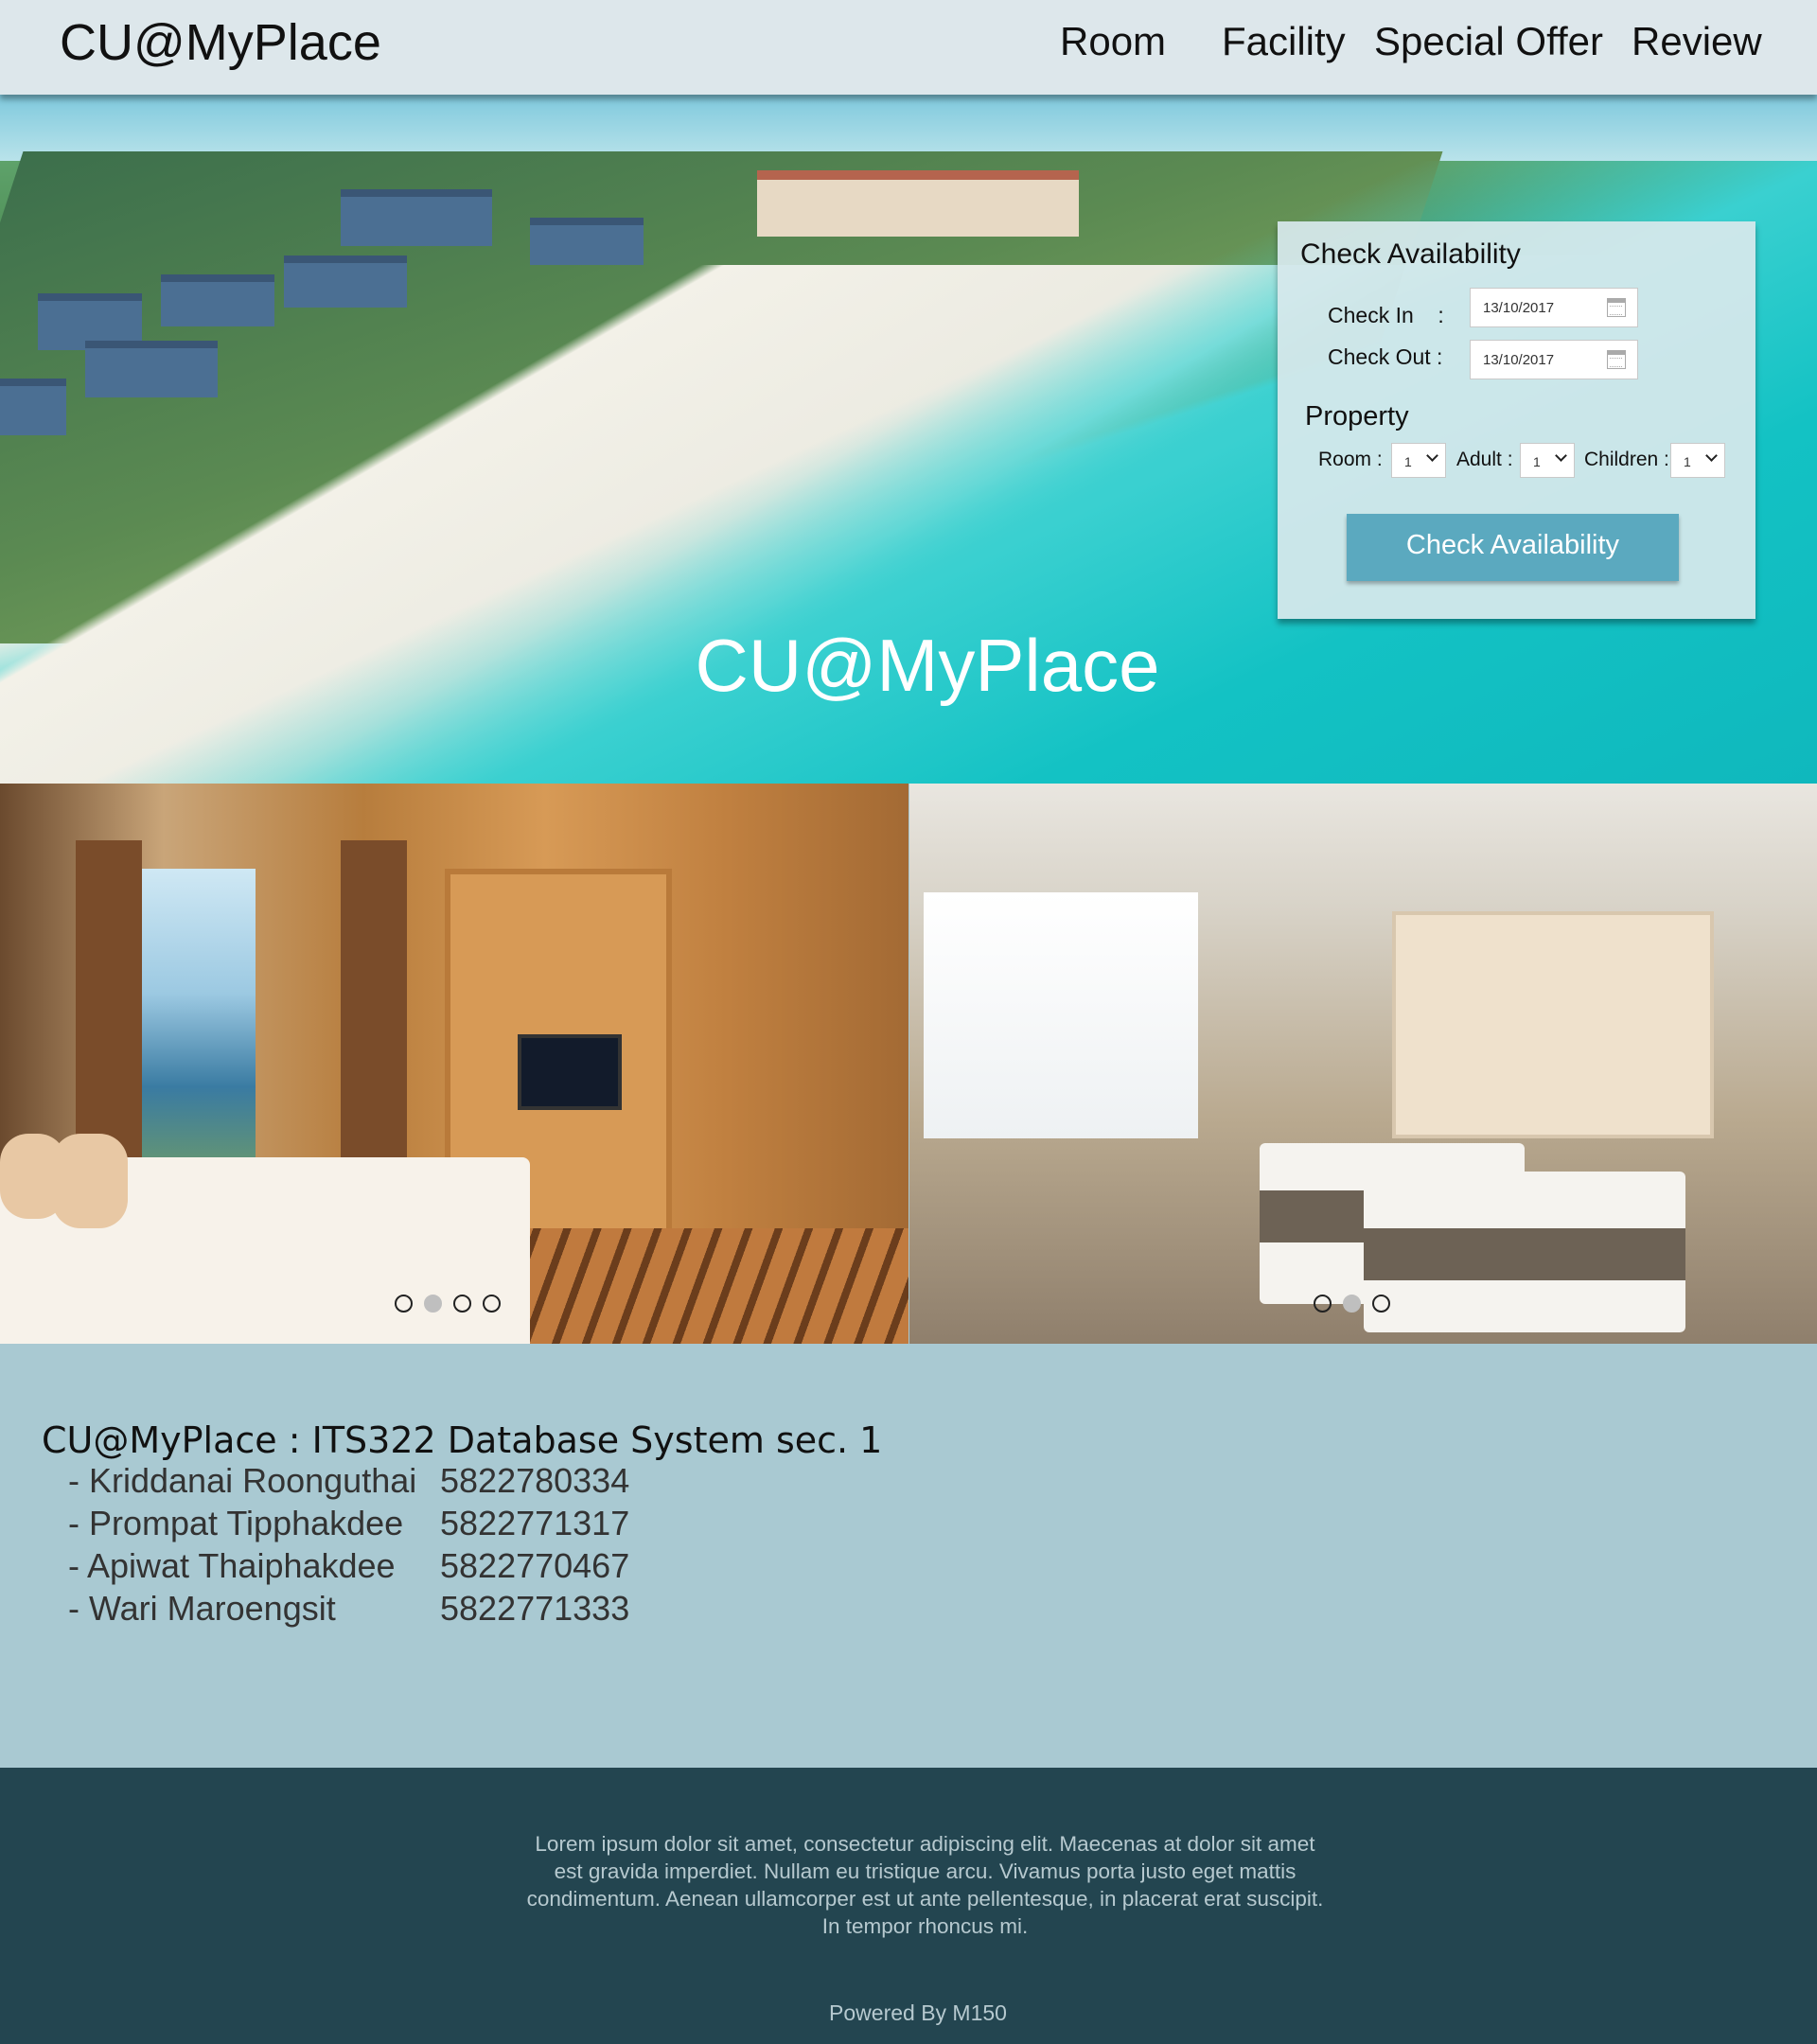 The width and height of the screenshot is (1817, 2044). Describe the element at coordinates (1547, 460) in the screenshot. I see `adult-select: 1` at that location.